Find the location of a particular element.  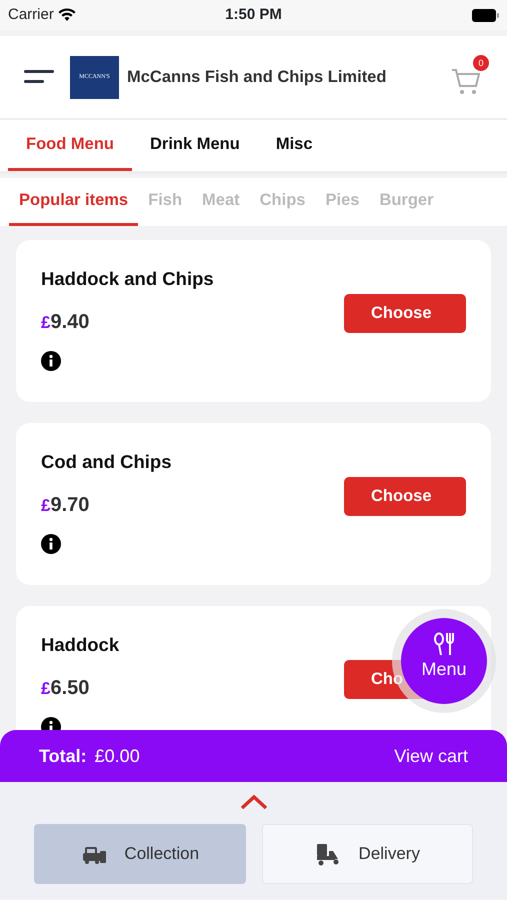

total-label: Total: is located at coordinates (63, 756).